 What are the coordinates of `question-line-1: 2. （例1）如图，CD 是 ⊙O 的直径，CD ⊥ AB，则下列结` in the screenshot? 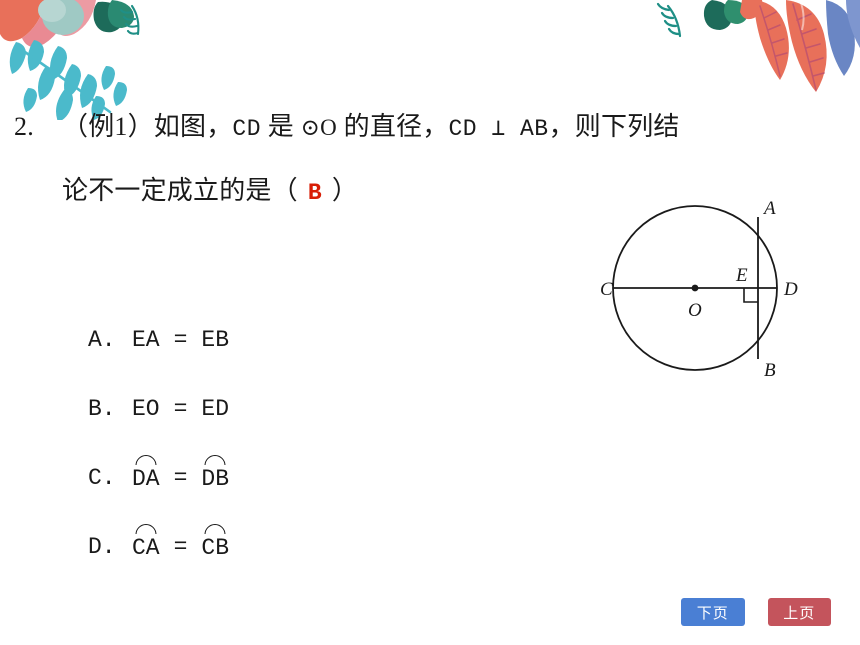 It's located at (430, 128).